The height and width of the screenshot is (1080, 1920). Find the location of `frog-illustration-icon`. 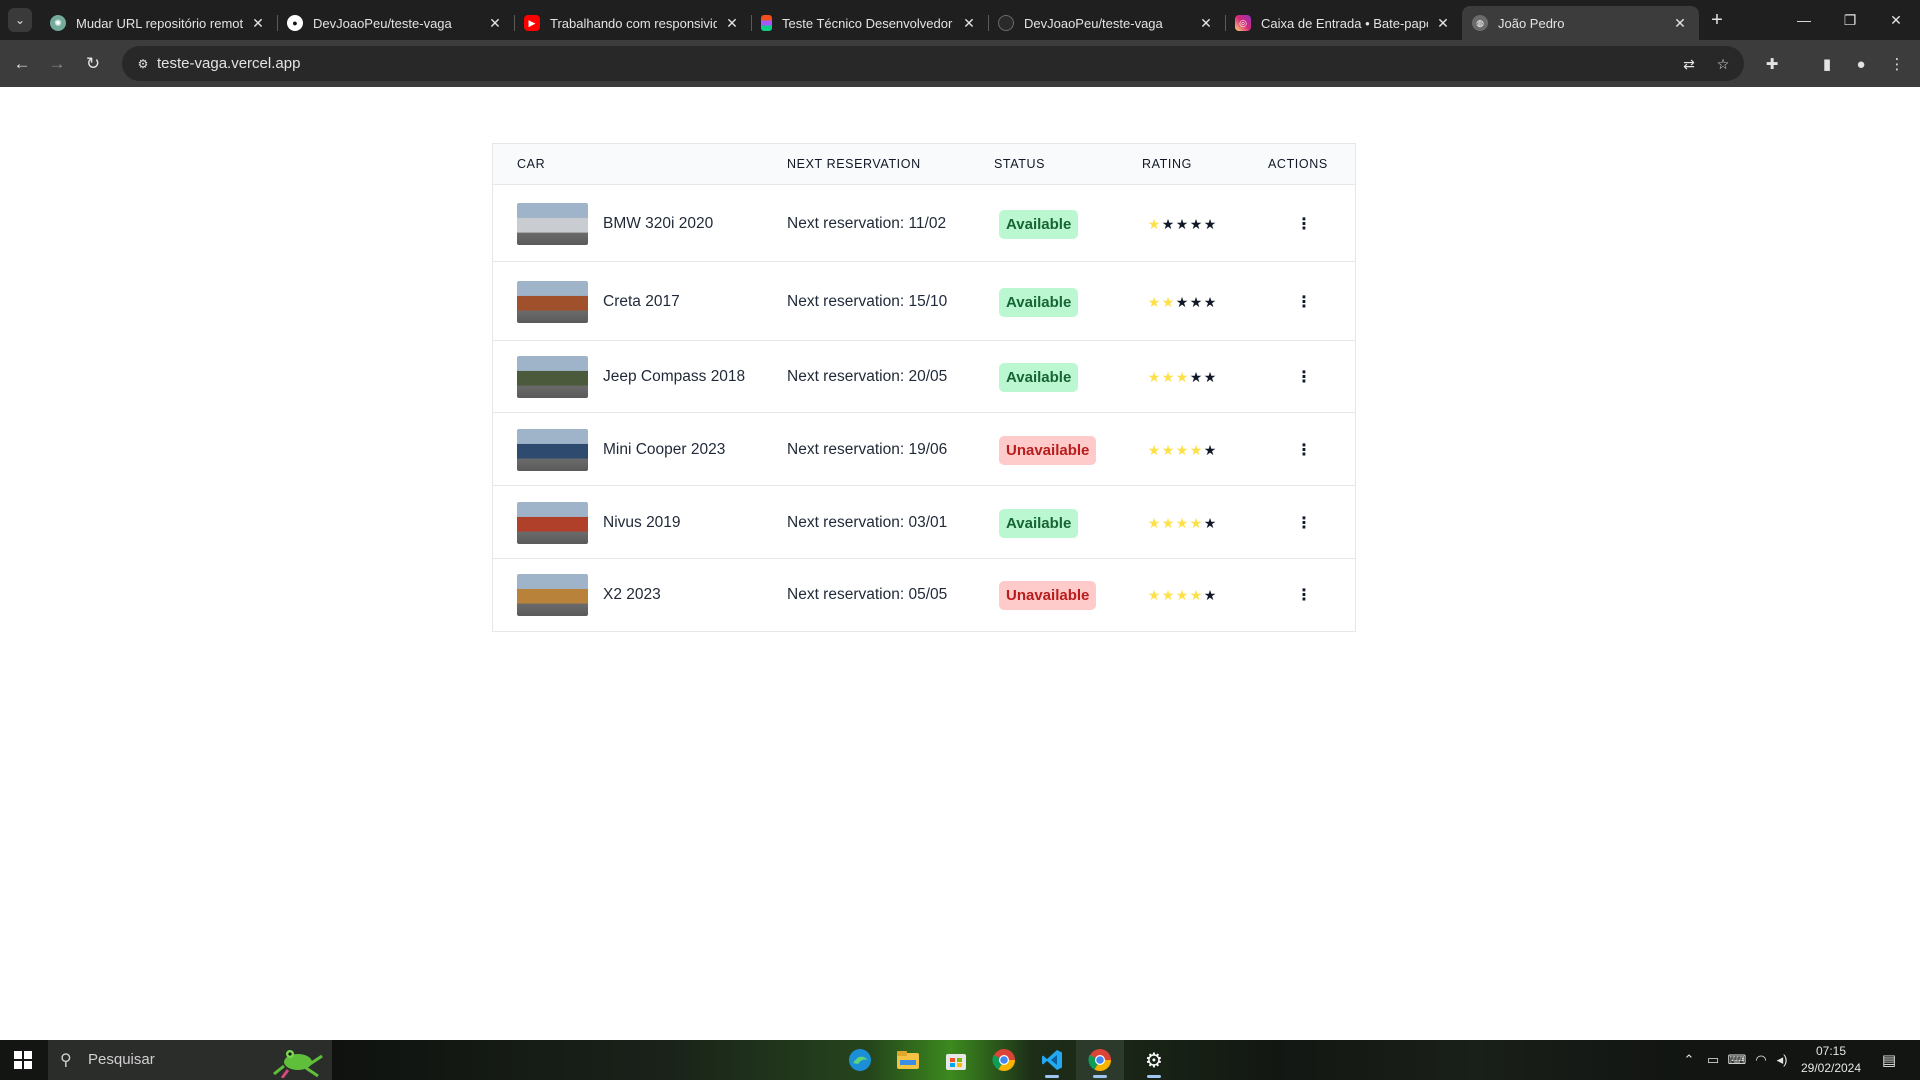

frog-illustration-icon is located at coordinates (298, 1064).